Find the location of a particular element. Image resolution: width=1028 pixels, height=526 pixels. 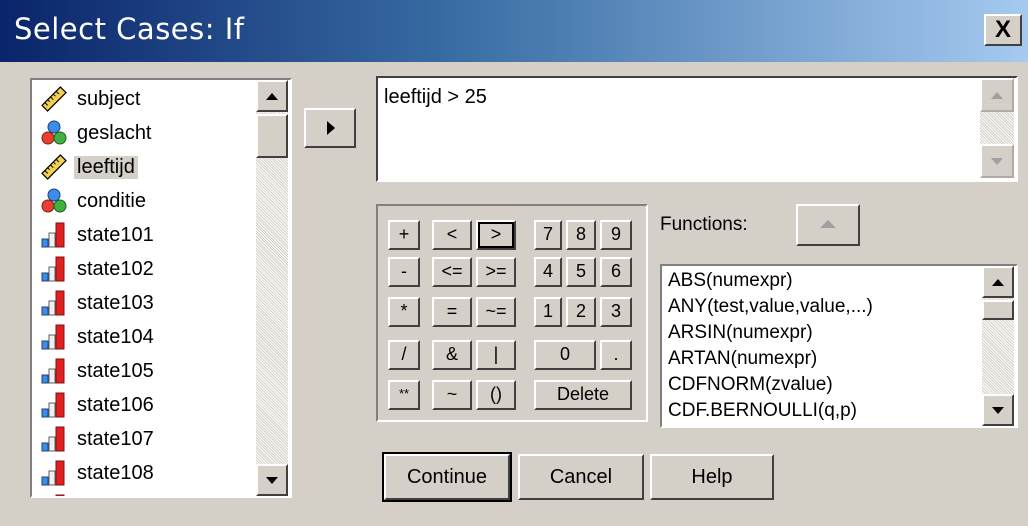

function-item: ARTAN(numexpr) is located at coordinates (742, 359).